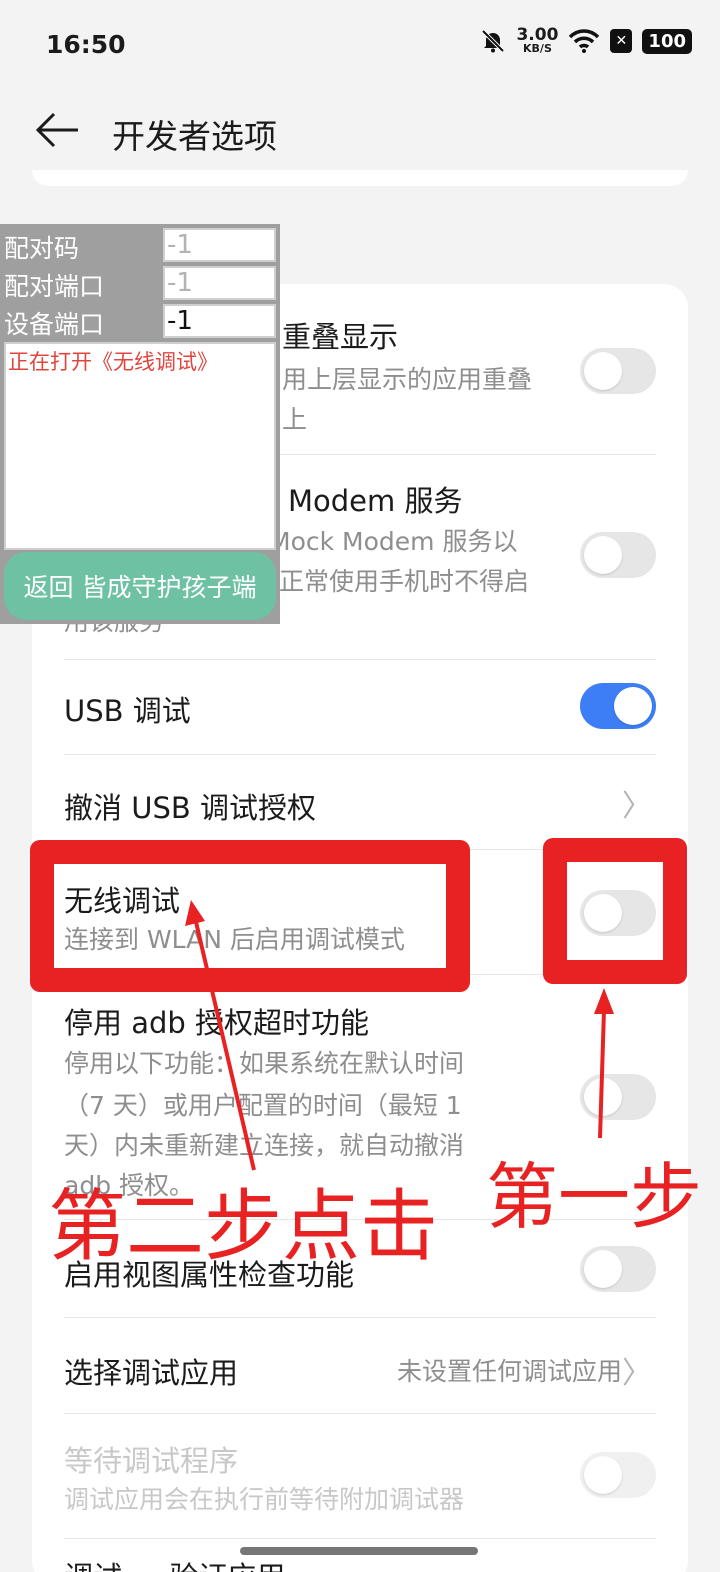  I want to click on setting-title: 停用 adb 授权超时功能, so click(217, 1023).